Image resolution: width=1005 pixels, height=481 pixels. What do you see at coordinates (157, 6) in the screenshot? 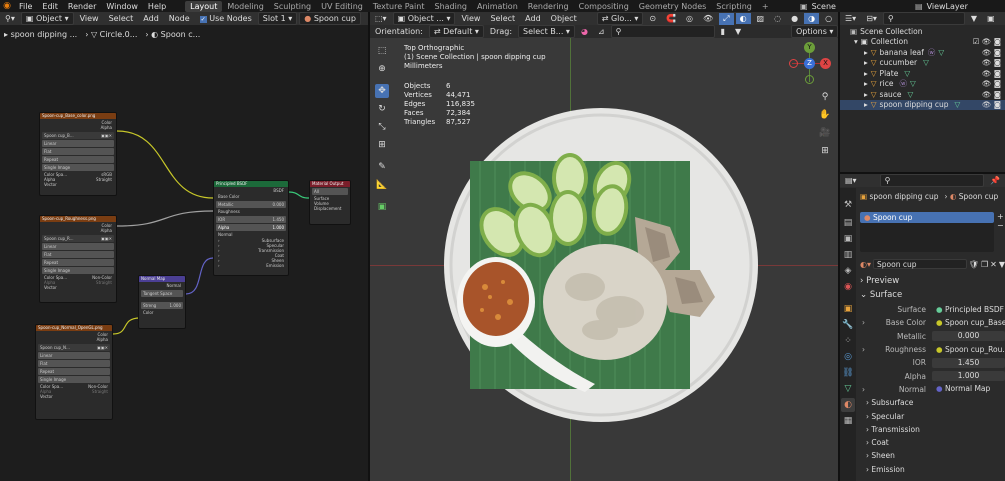
I see `menu-help: Help` at bounding box center [157, 6].